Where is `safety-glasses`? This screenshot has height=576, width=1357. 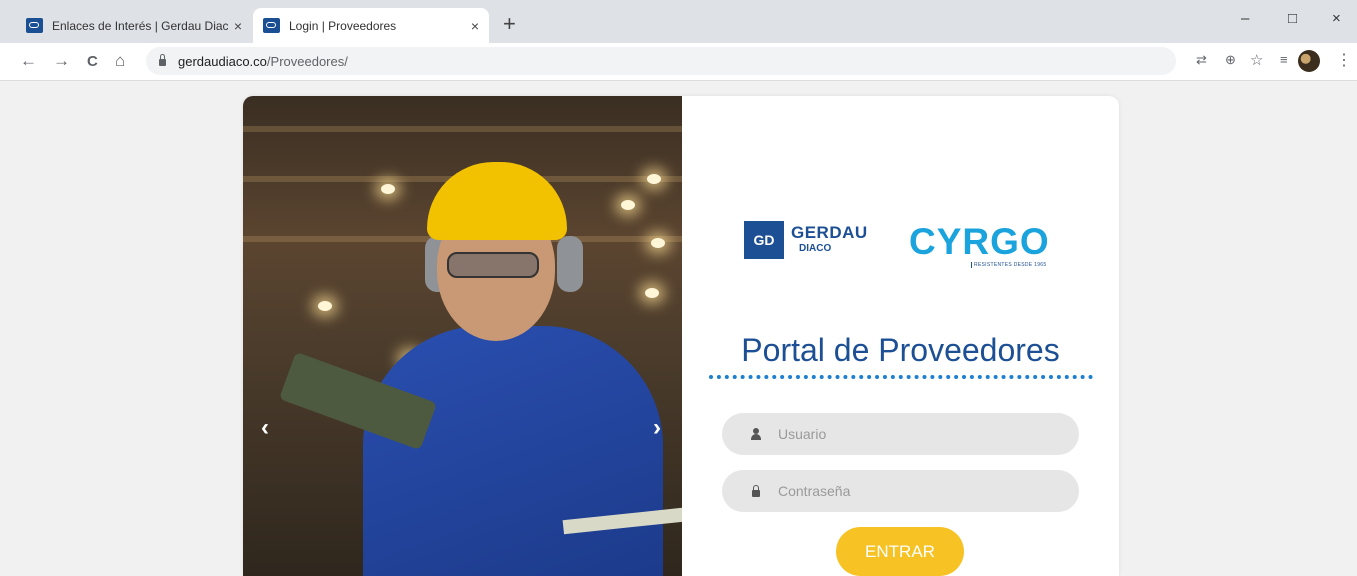
safety-glasses is located at coordinates (493, 265).